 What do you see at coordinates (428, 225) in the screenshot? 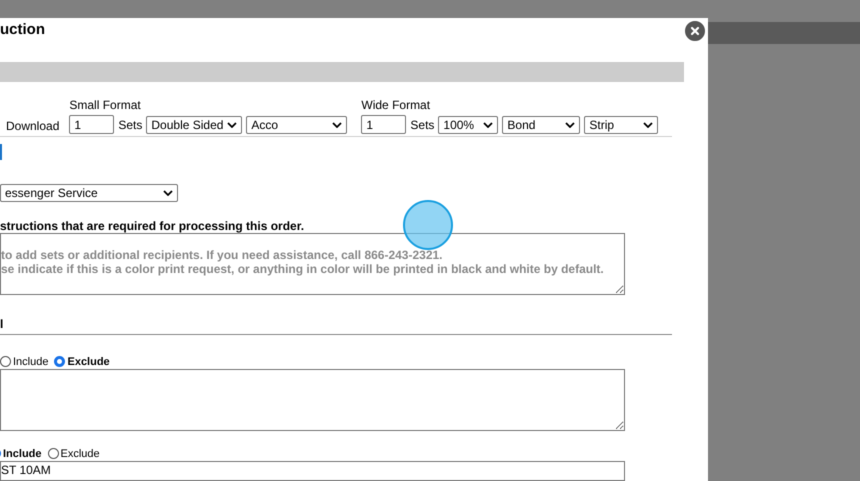
I see `click-indicator` at bounding box center [428, 225].